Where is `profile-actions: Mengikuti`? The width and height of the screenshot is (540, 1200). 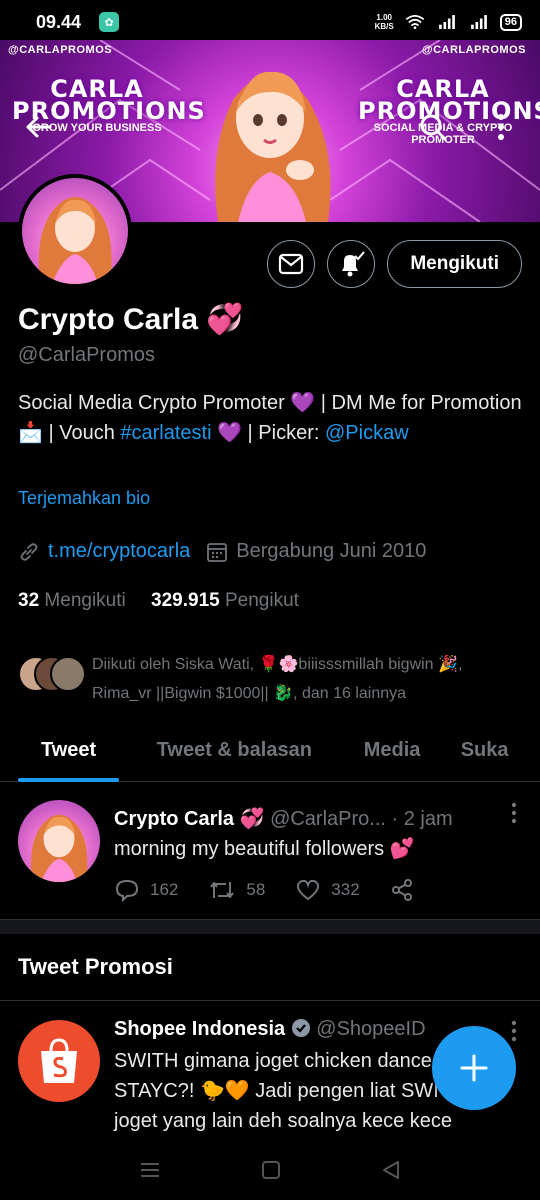
profile-actions: Mengikuti is located at coordinates (394, 264).